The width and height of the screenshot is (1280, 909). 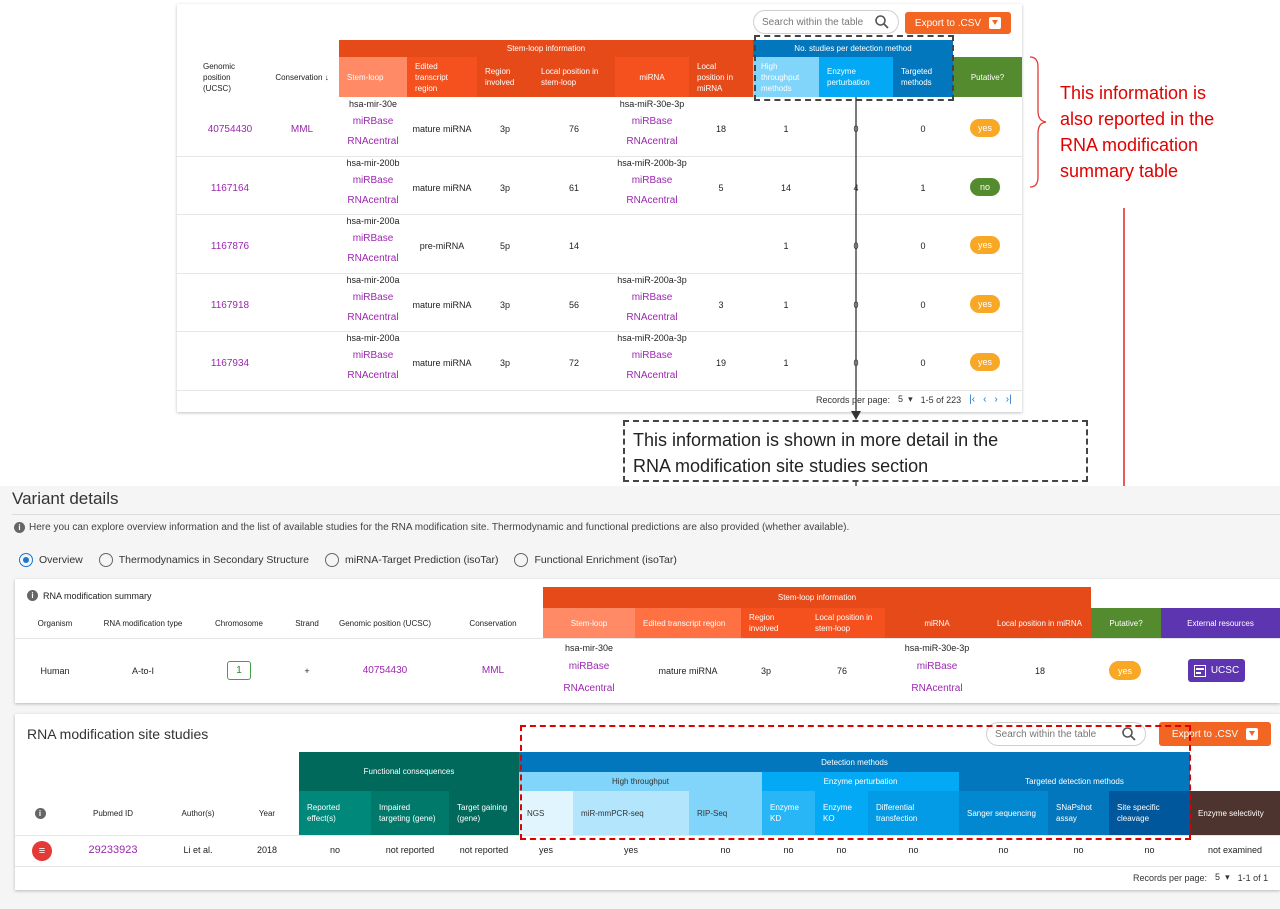 What do you see at coordinates (484, 850) in the screenshot?
I see `study-gaining: not reported` at bounding box center [484, 850].